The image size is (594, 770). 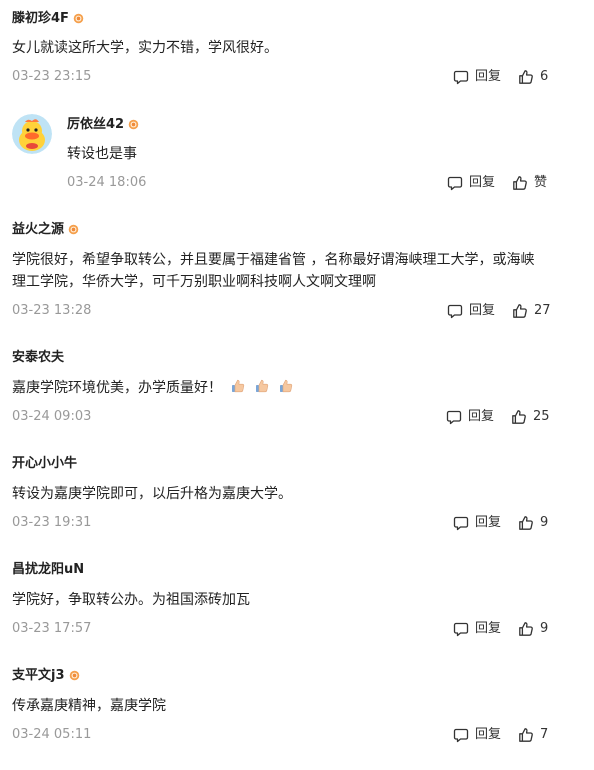 I want to click on username: 厉依丝42, so click(x=103, y=125).